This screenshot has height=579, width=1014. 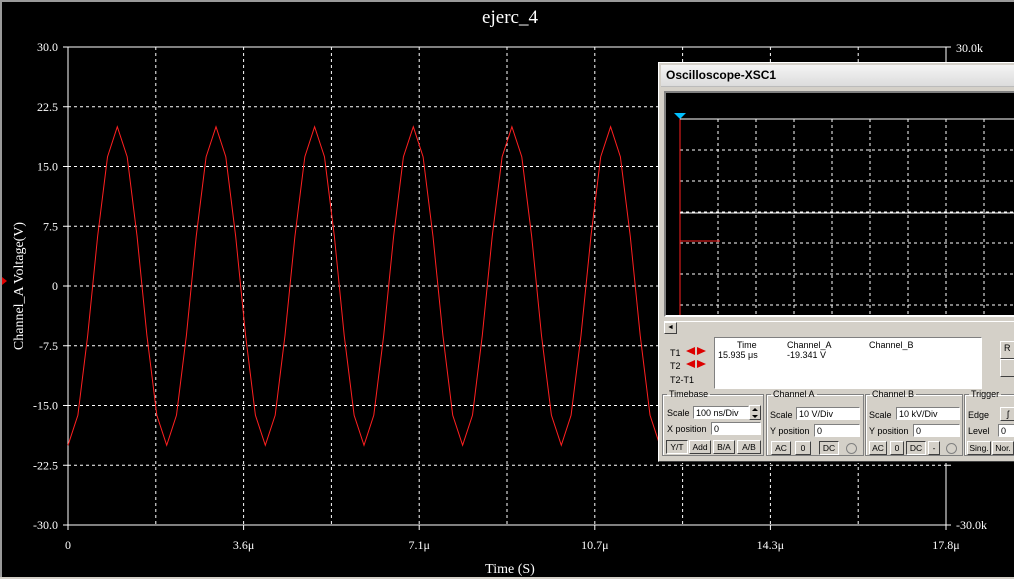 What do you see at coordinates (794, 394) in the screenshot?
I see `channel-a-legend: Channel A` at bounding box center [794, 394].